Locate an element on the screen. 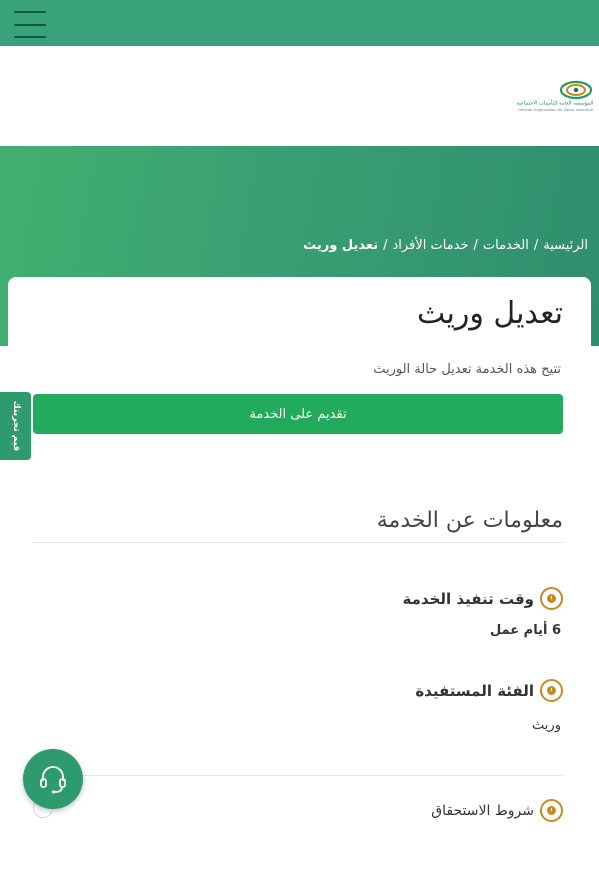  beneficiary-value: وريث is located at coordinates (546, 725).